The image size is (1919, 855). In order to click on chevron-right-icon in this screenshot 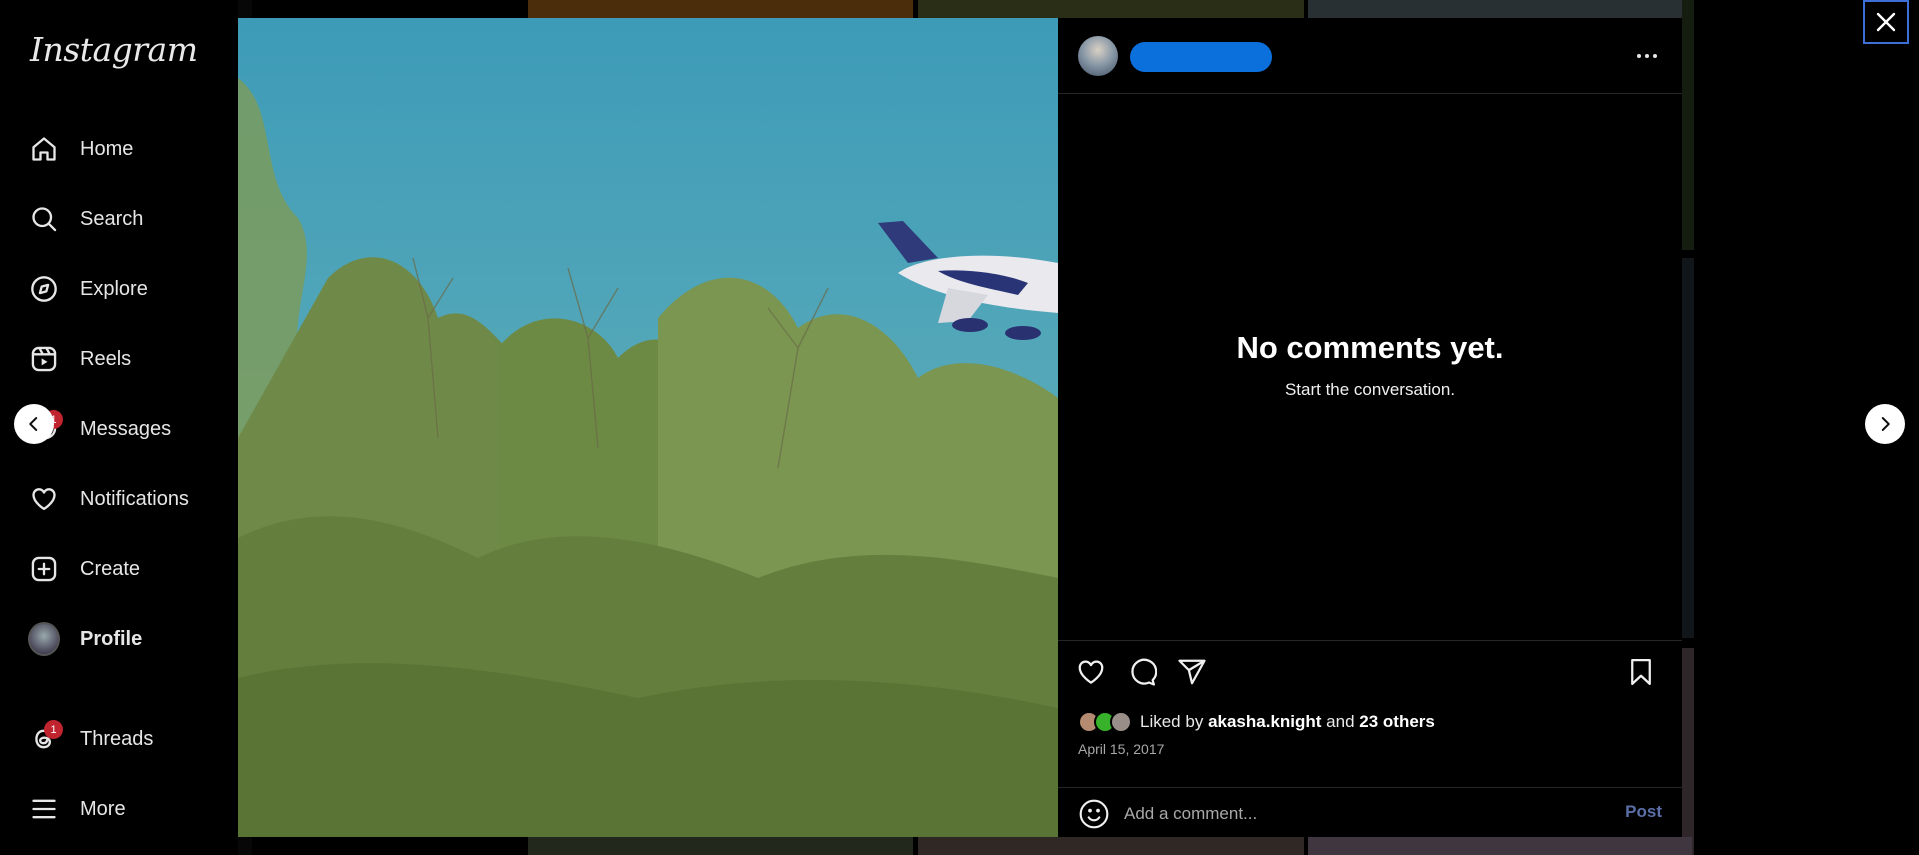, I will do `click(1885, 424)`.